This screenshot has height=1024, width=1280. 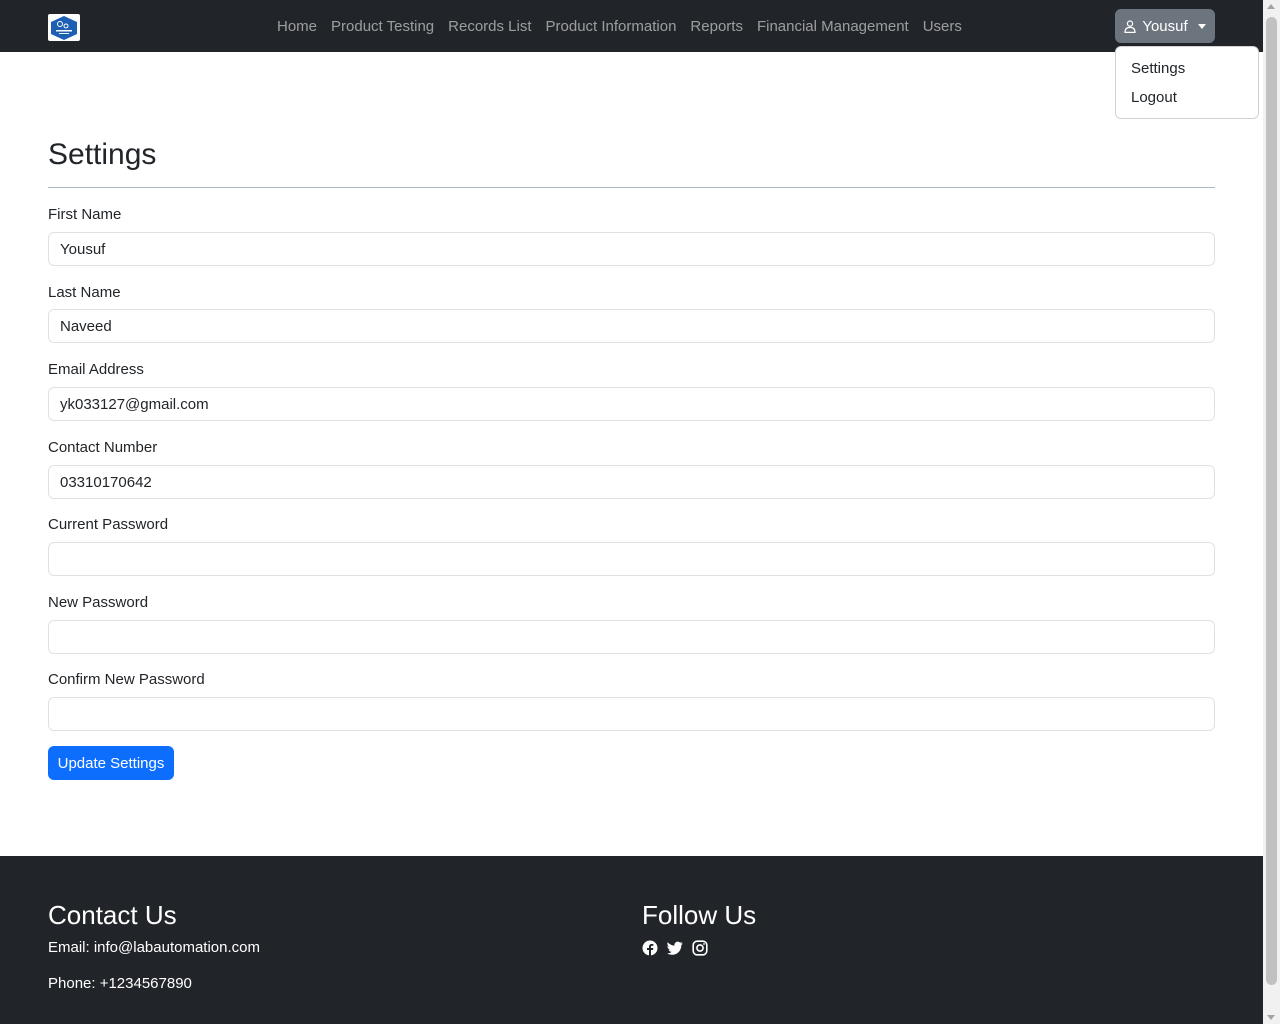 What do you see at coordinates (382, 26) in the screenshot?
I see `nav-link-product-testing: Product Testing` at bounding box center [382, 26].